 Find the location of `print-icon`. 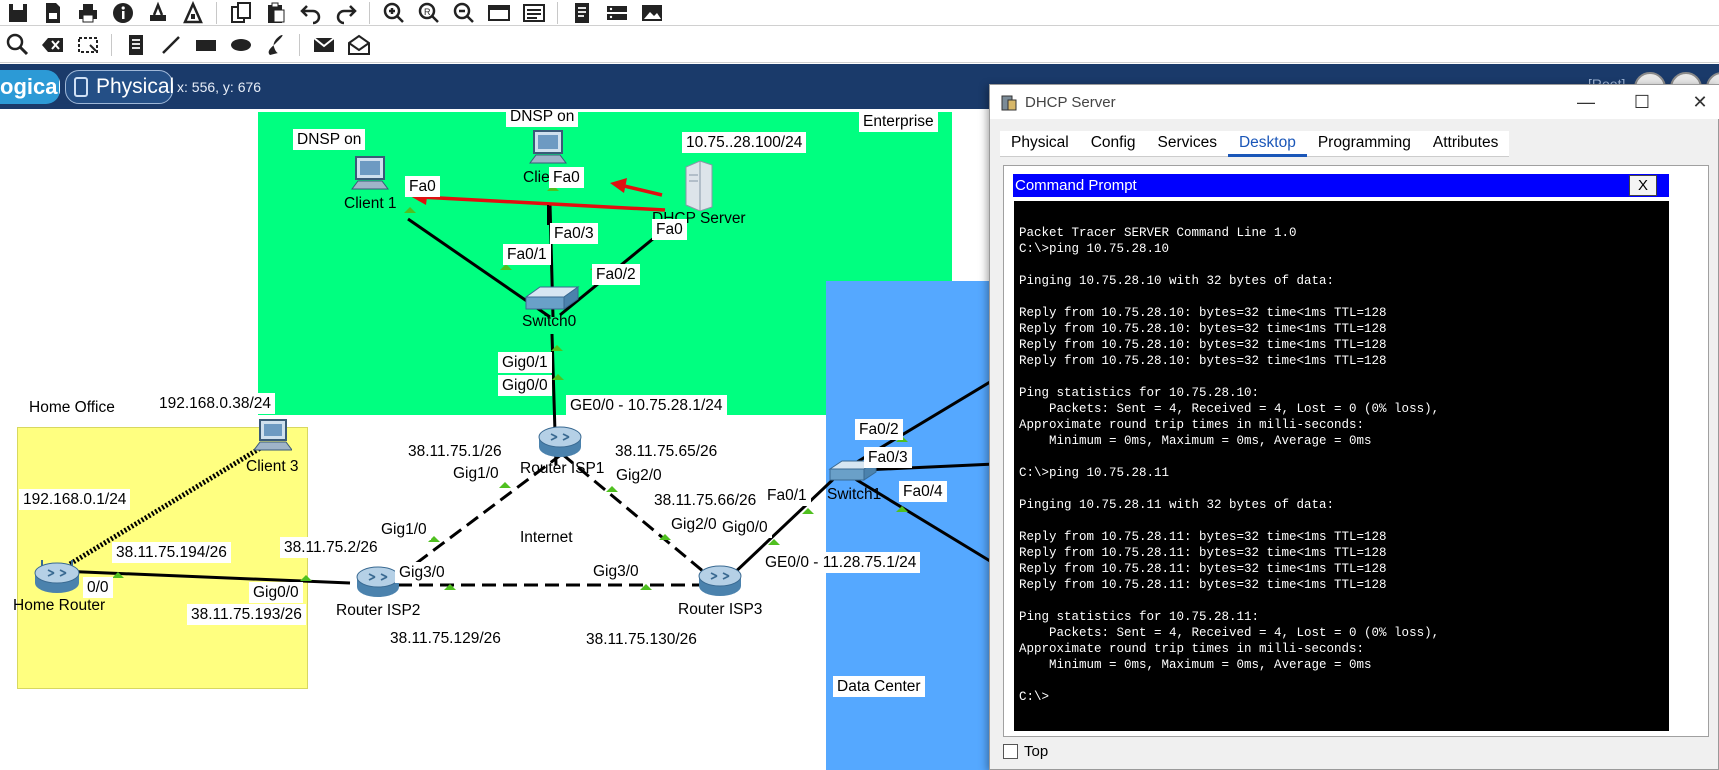

print-icon is located at coordinates (87, 13).